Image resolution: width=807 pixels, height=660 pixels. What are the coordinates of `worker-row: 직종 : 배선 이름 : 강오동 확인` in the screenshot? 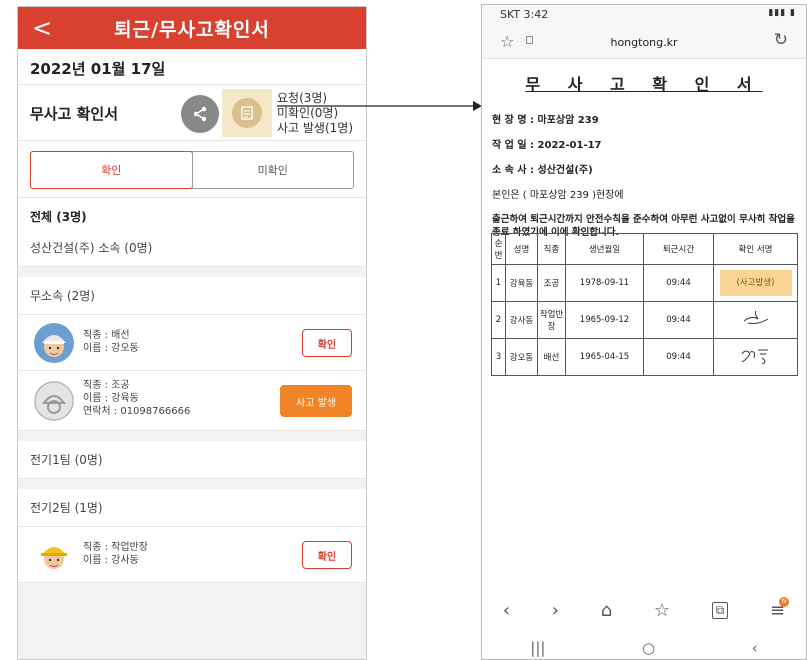 It's located at (192, 343).